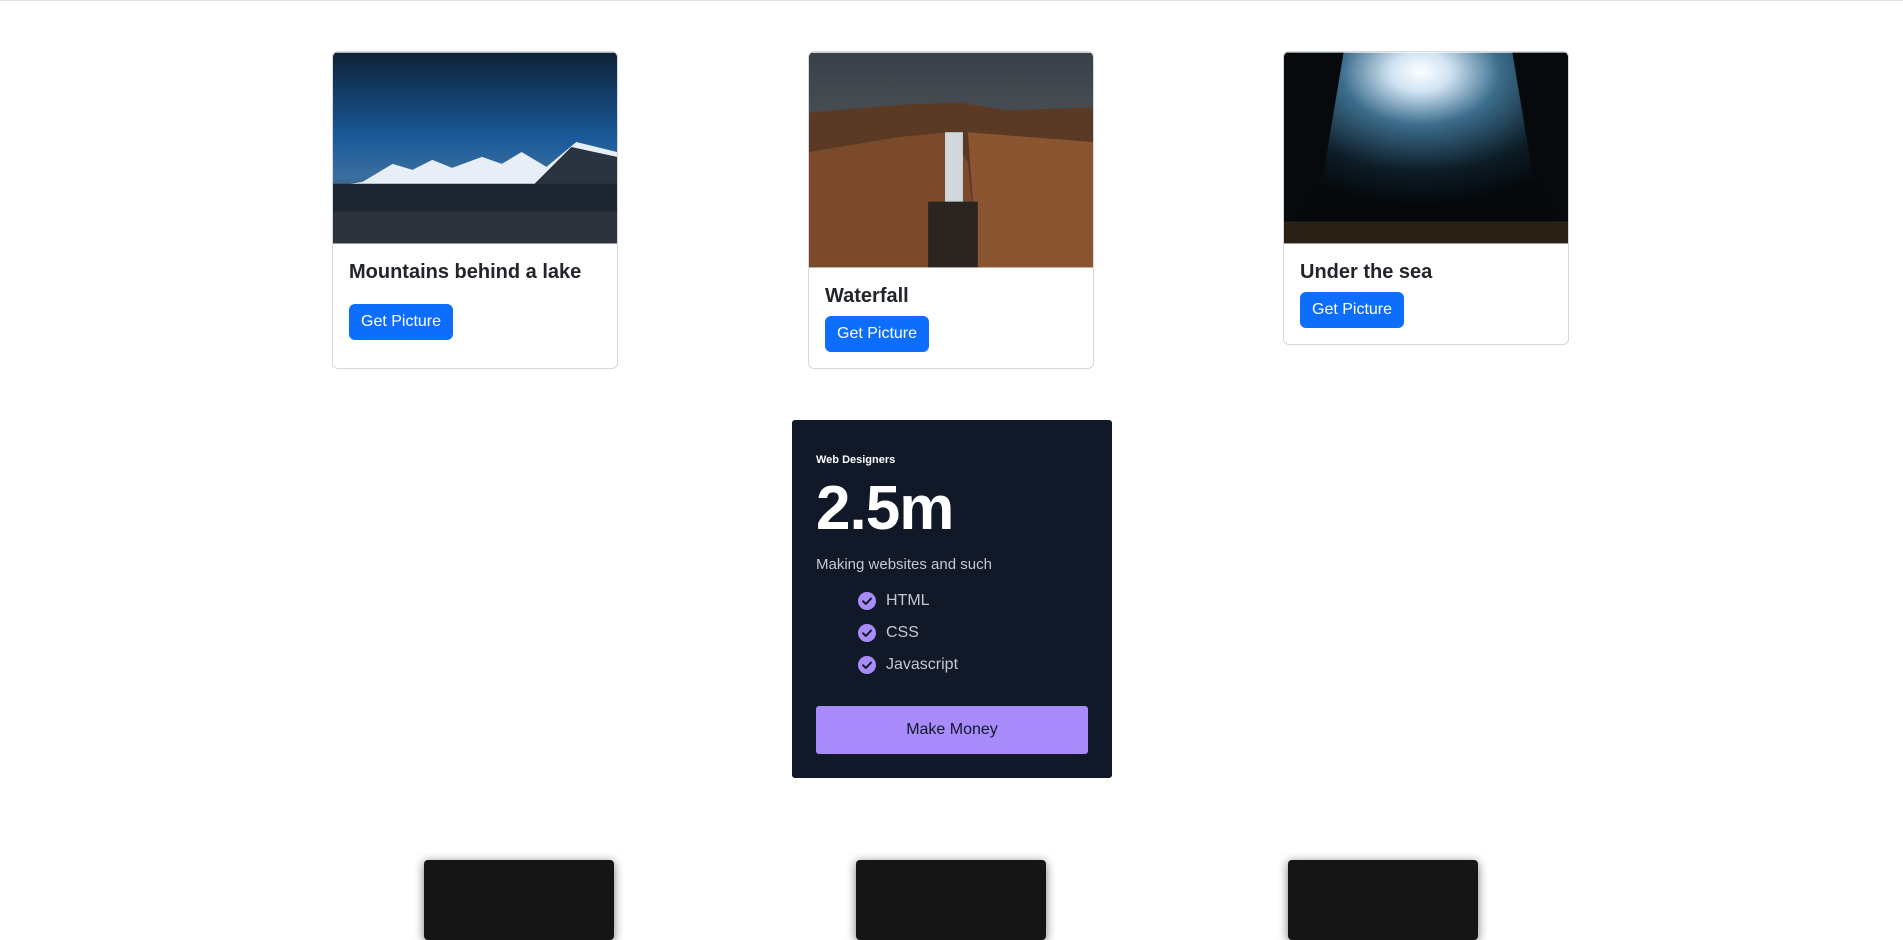 The image size is (1903, 940). I want to click on make-money-button: Make Money, so click(952, 730).